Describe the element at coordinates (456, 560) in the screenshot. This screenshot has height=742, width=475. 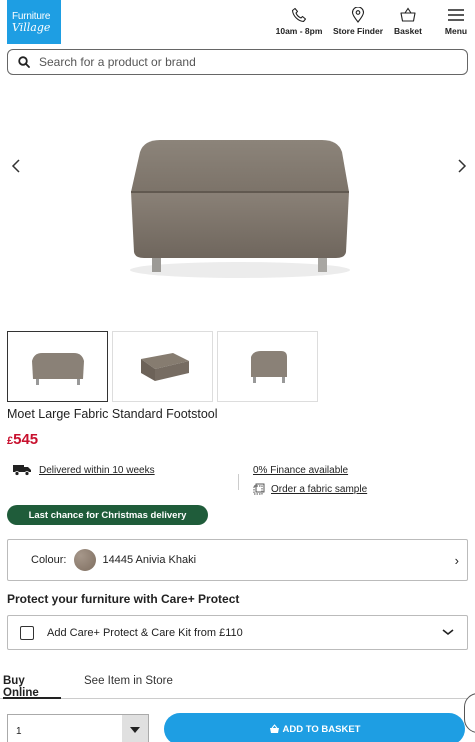
I see `chevron-right-icon: ›` at that location.